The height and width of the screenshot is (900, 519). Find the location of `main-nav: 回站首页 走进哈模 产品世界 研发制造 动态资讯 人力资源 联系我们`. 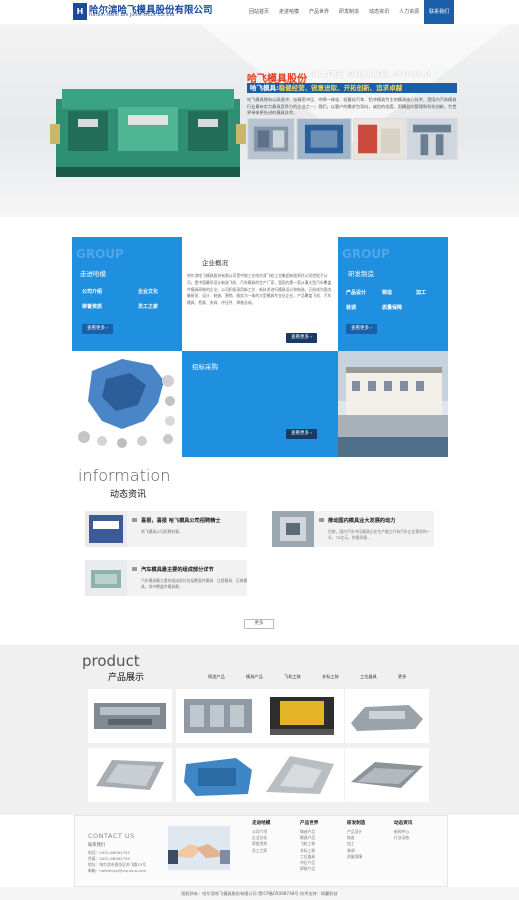

main-nav: 回站首页 走进哈模 产品世界 研发制造 动态资讯 人力资源 联系我们 is located at coordinates (349, 12).